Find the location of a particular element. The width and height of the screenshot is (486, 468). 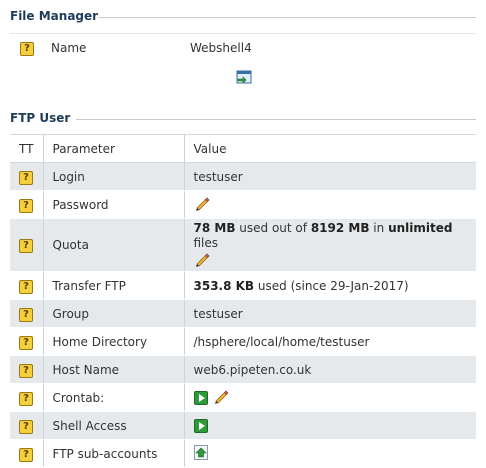

sub-accounts-label: FTP sub-accounts is located at coordinates (114, 453).